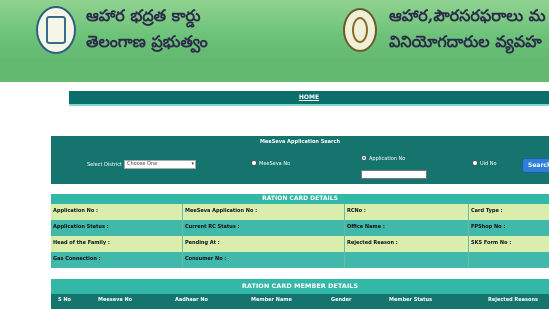 The height and width of the screenshot is (309, 549). I want to click on header-dept-line2: వినియోగదారుల వ్యవహ, so click(465, 41).